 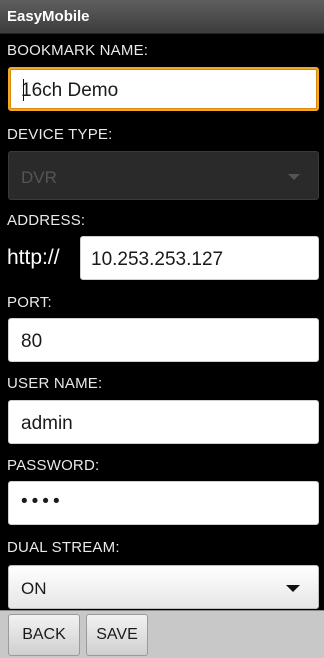 I want to click on dual-stream-value: ON, so click(x=34, y=588).